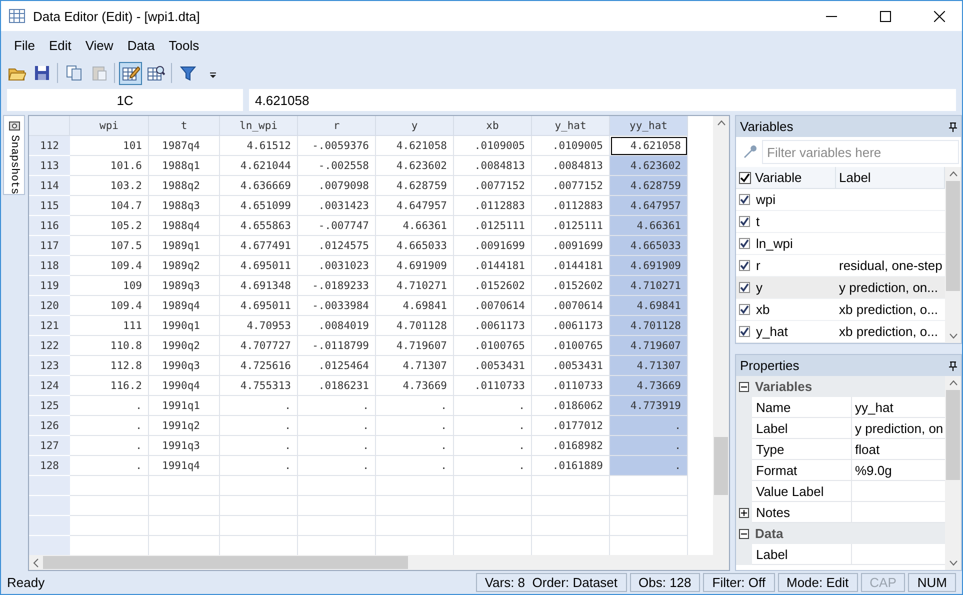 The image size is (963, 595). What do you see at coordinates (14, 125) in the screenshot?
I see `camera-icon` at bounding box center [14, 125].